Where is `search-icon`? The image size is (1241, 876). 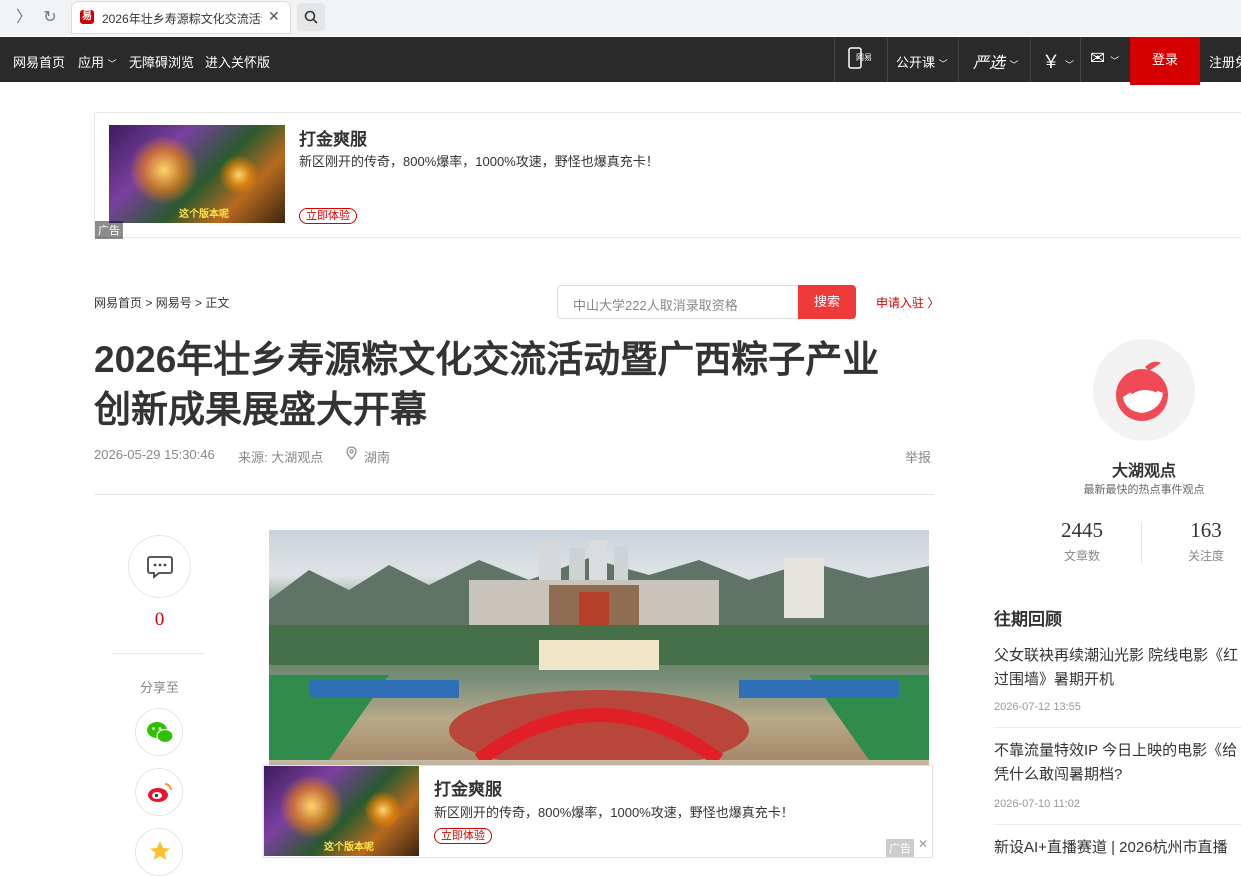
search-icon is located at coordinates (311, 17).